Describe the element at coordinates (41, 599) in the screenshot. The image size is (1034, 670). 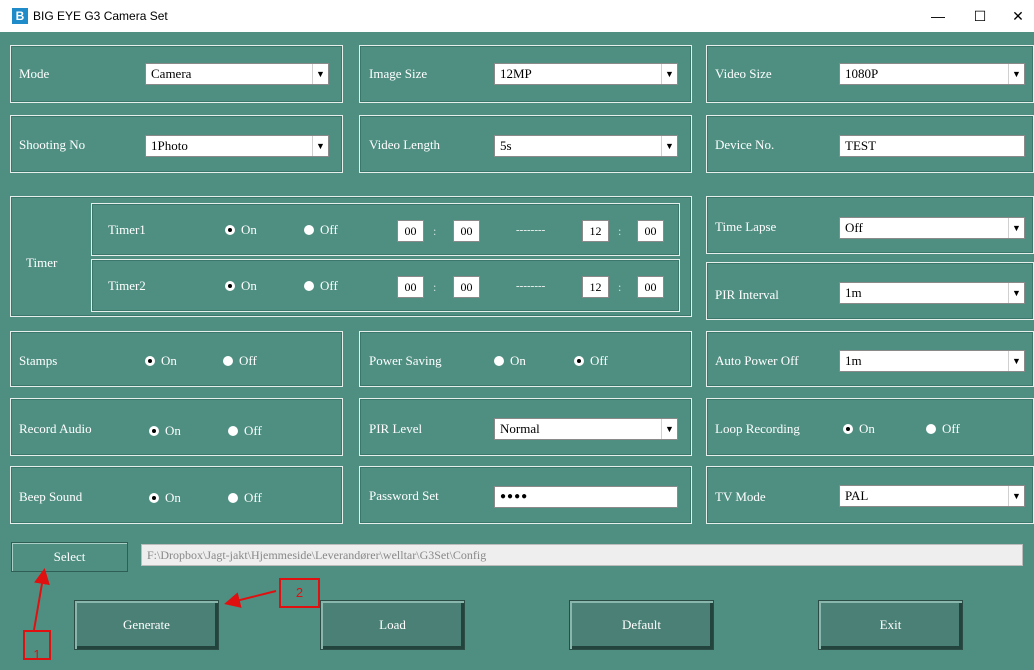
I see `arrow-to-select` at that location.